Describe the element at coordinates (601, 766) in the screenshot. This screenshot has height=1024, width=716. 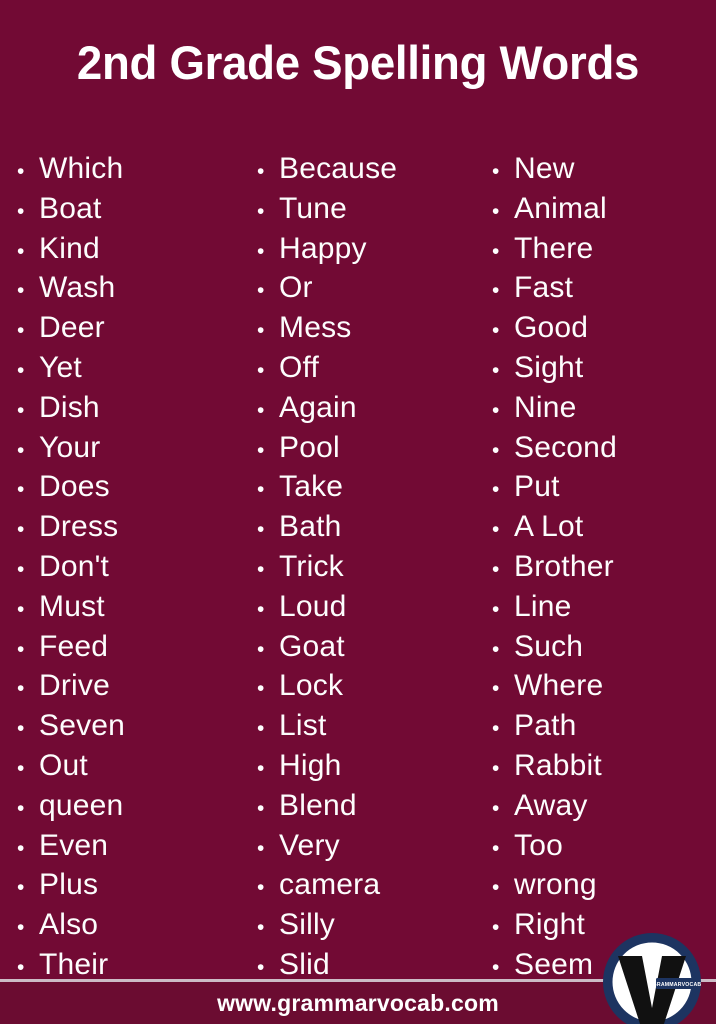
I see `word-list-item: • Rabbit` at that location.